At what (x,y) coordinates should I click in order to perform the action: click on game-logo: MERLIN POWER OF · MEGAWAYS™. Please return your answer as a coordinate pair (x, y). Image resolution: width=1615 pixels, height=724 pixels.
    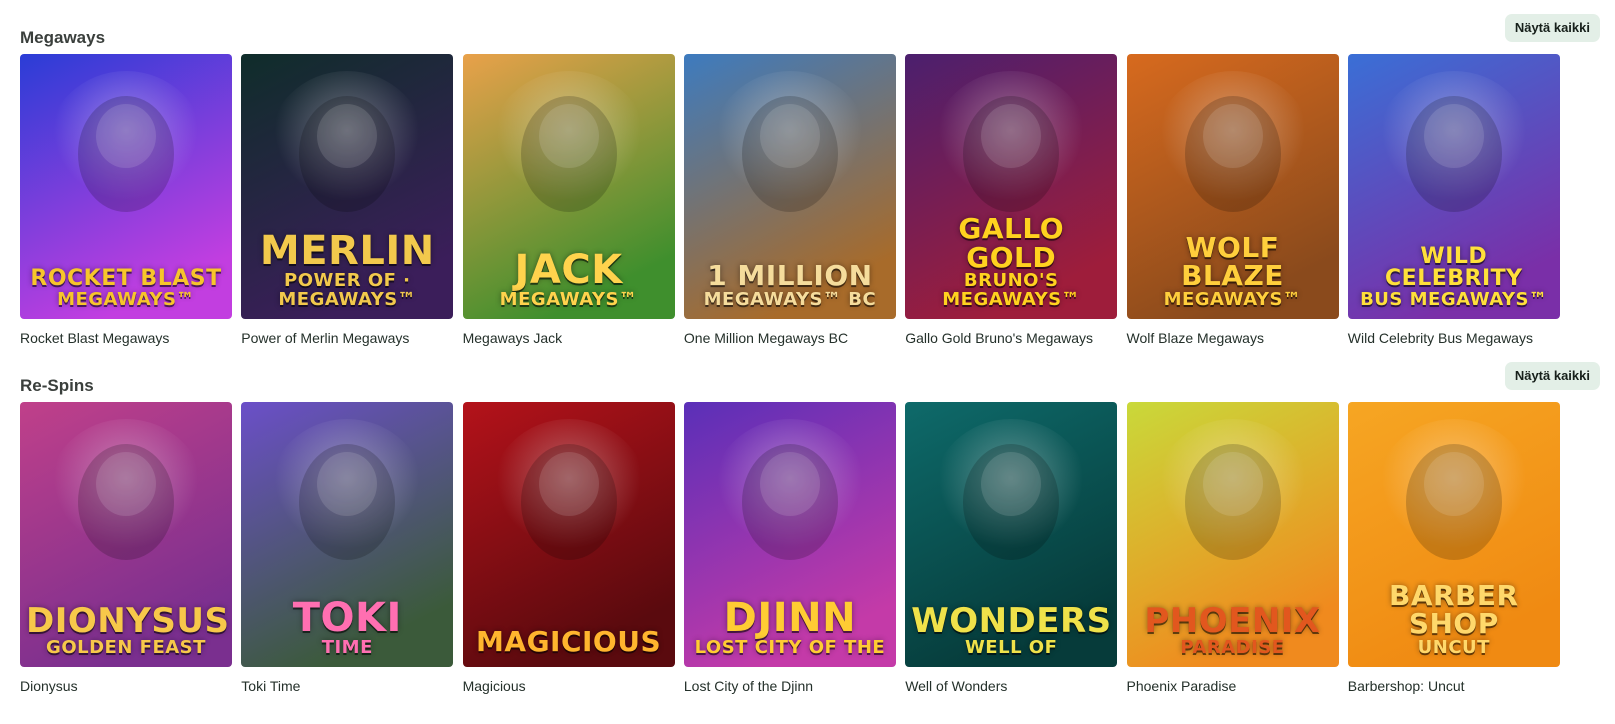
    Looking at the image, I should click on (347, 270).